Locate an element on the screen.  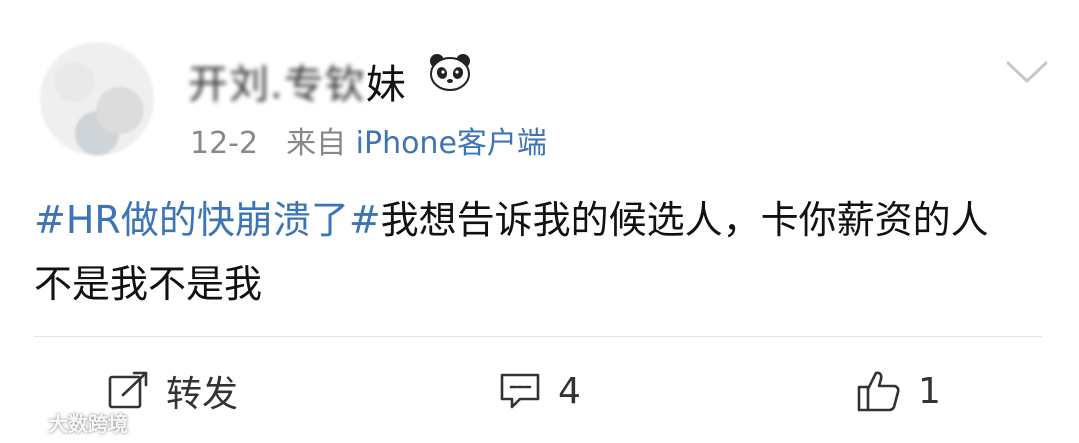
source-link: iPhone客户端 is located at coordinates (451, 143).